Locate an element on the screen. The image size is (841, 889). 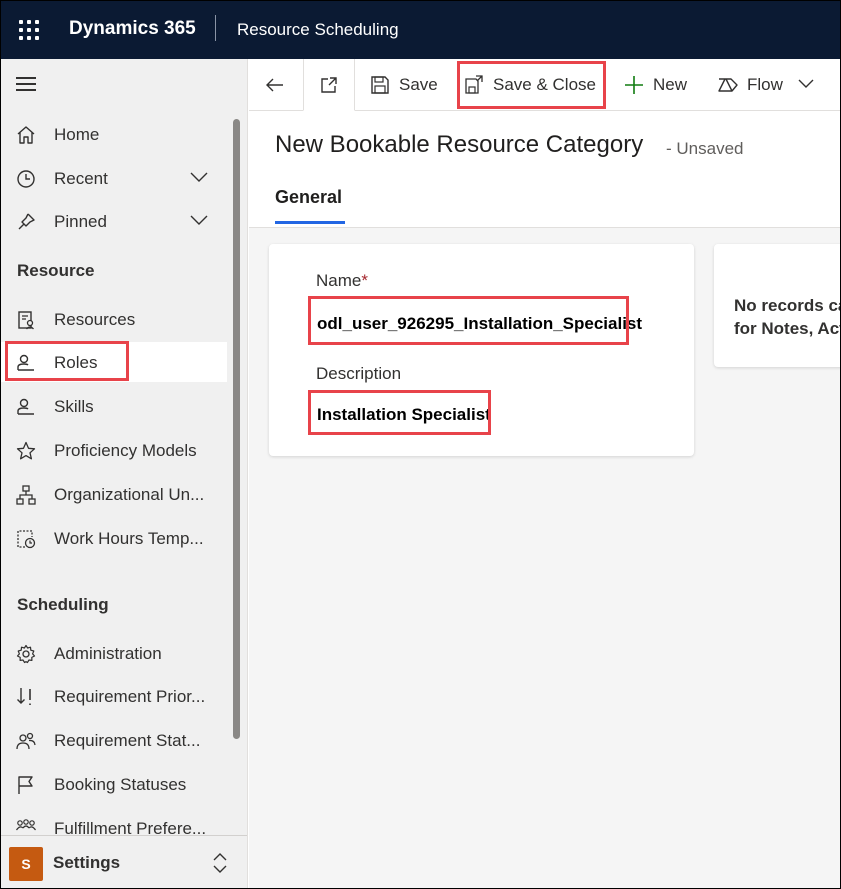
sidebar-item-home: Home is located at coordinates (114, 134).